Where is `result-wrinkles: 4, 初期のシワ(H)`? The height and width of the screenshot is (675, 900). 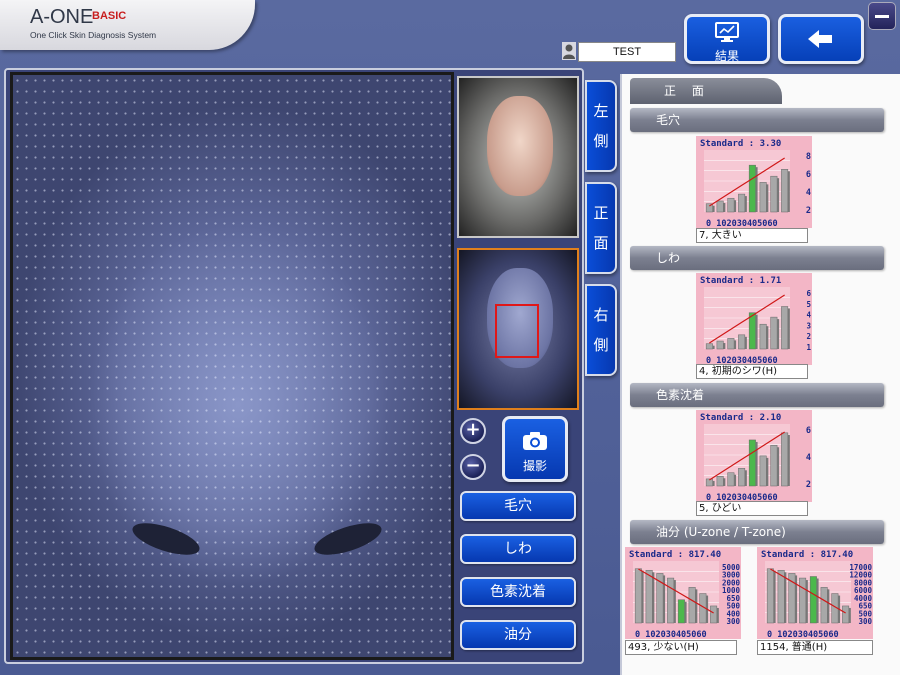
result-wrinkles: 4, 初期のシワ(H) is located at coordinates (752, 371).